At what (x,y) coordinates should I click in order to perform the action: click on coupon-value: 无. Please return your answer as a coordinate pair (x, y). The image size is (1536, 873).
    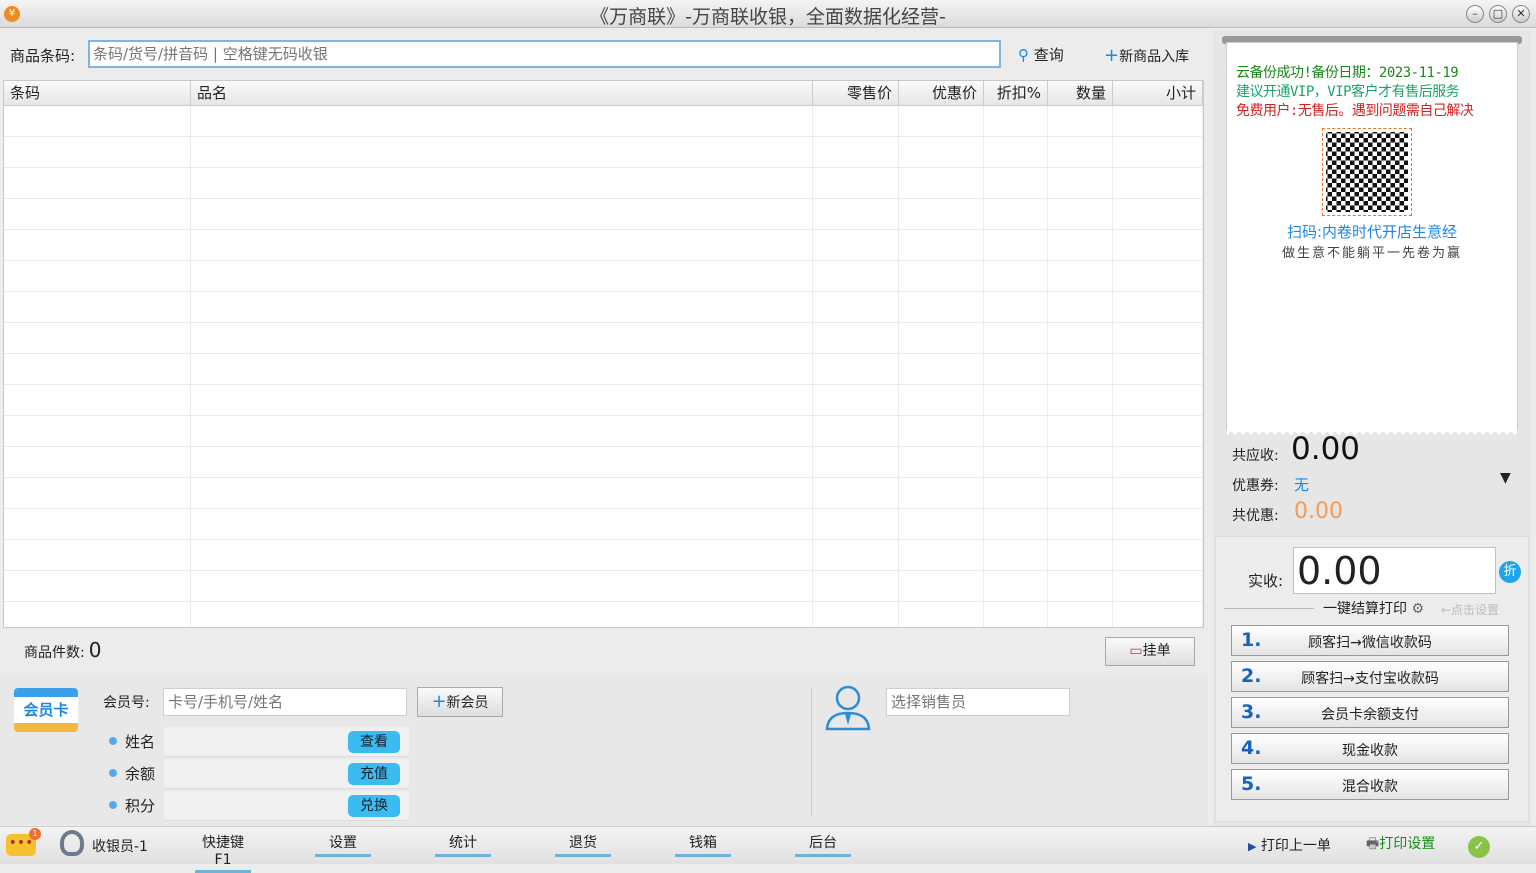
    Looking at the image, I should click on (1301, 484).